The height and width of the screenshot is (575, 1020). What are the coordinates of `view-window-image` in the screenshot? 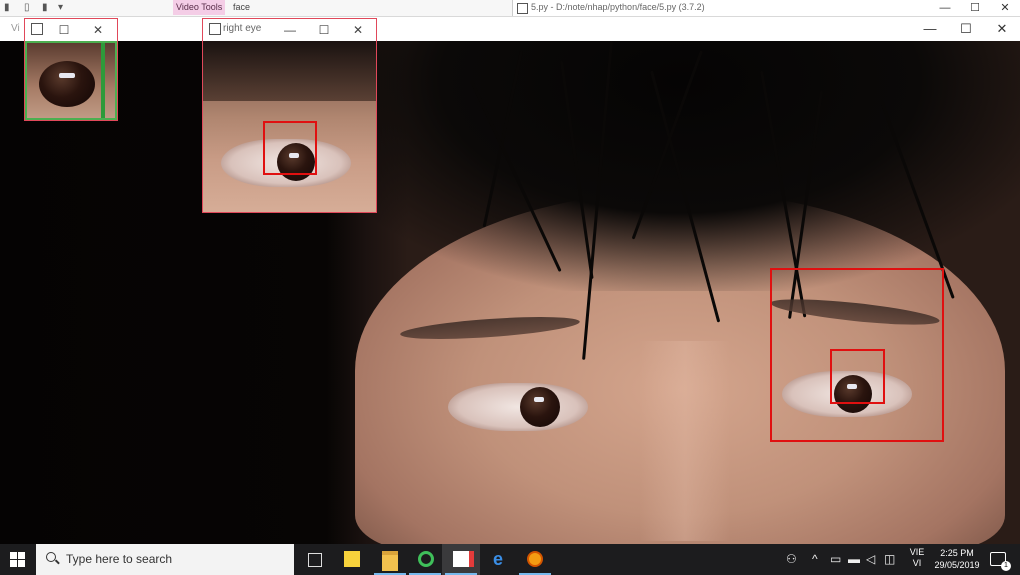 It's located at (71, 80).